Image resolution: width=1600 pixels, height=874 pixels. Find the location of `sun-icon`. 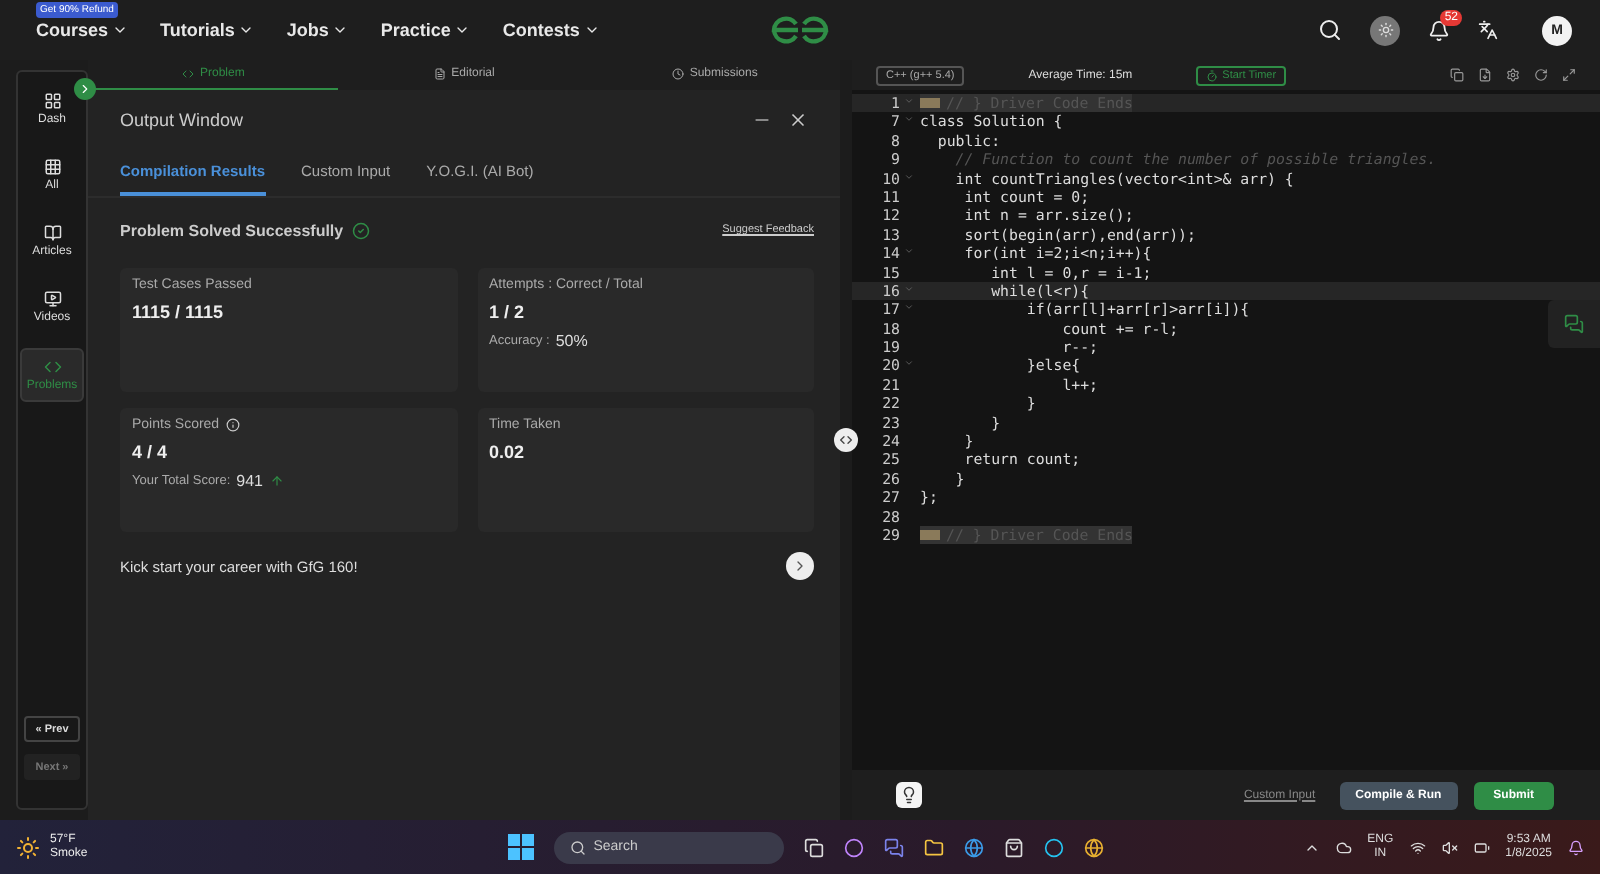

sun-icon is located at coordinates (1385, 30).